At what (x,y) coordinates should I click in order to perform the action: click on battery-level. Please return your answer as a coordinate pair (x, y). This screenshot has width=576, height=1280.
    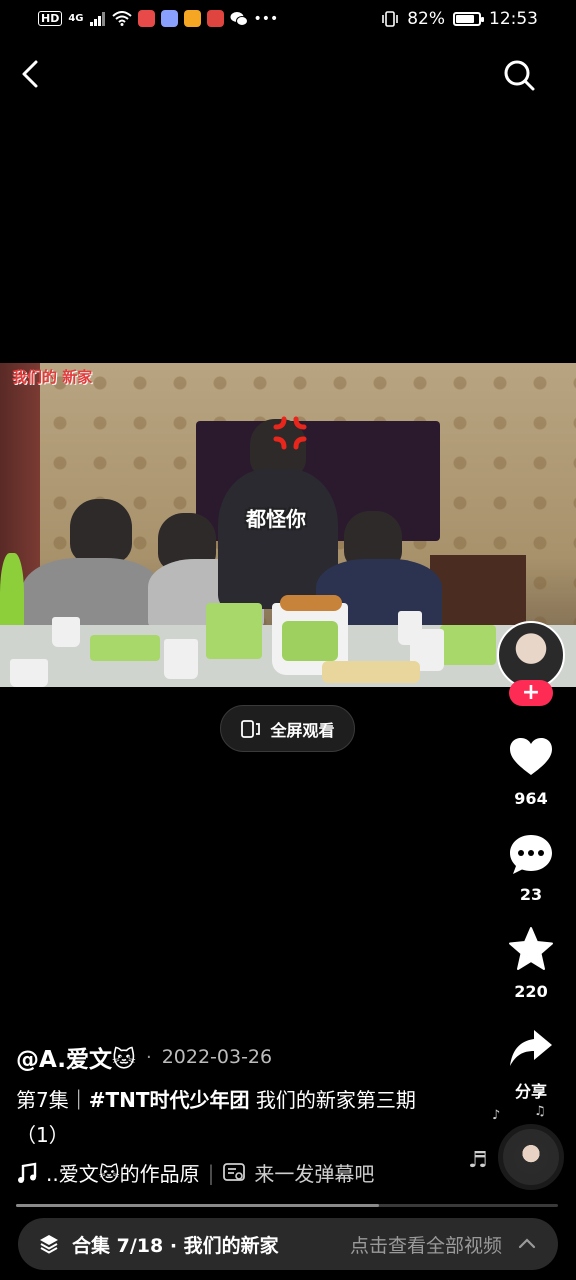
    Looking at the image, I should click on (465, 19).